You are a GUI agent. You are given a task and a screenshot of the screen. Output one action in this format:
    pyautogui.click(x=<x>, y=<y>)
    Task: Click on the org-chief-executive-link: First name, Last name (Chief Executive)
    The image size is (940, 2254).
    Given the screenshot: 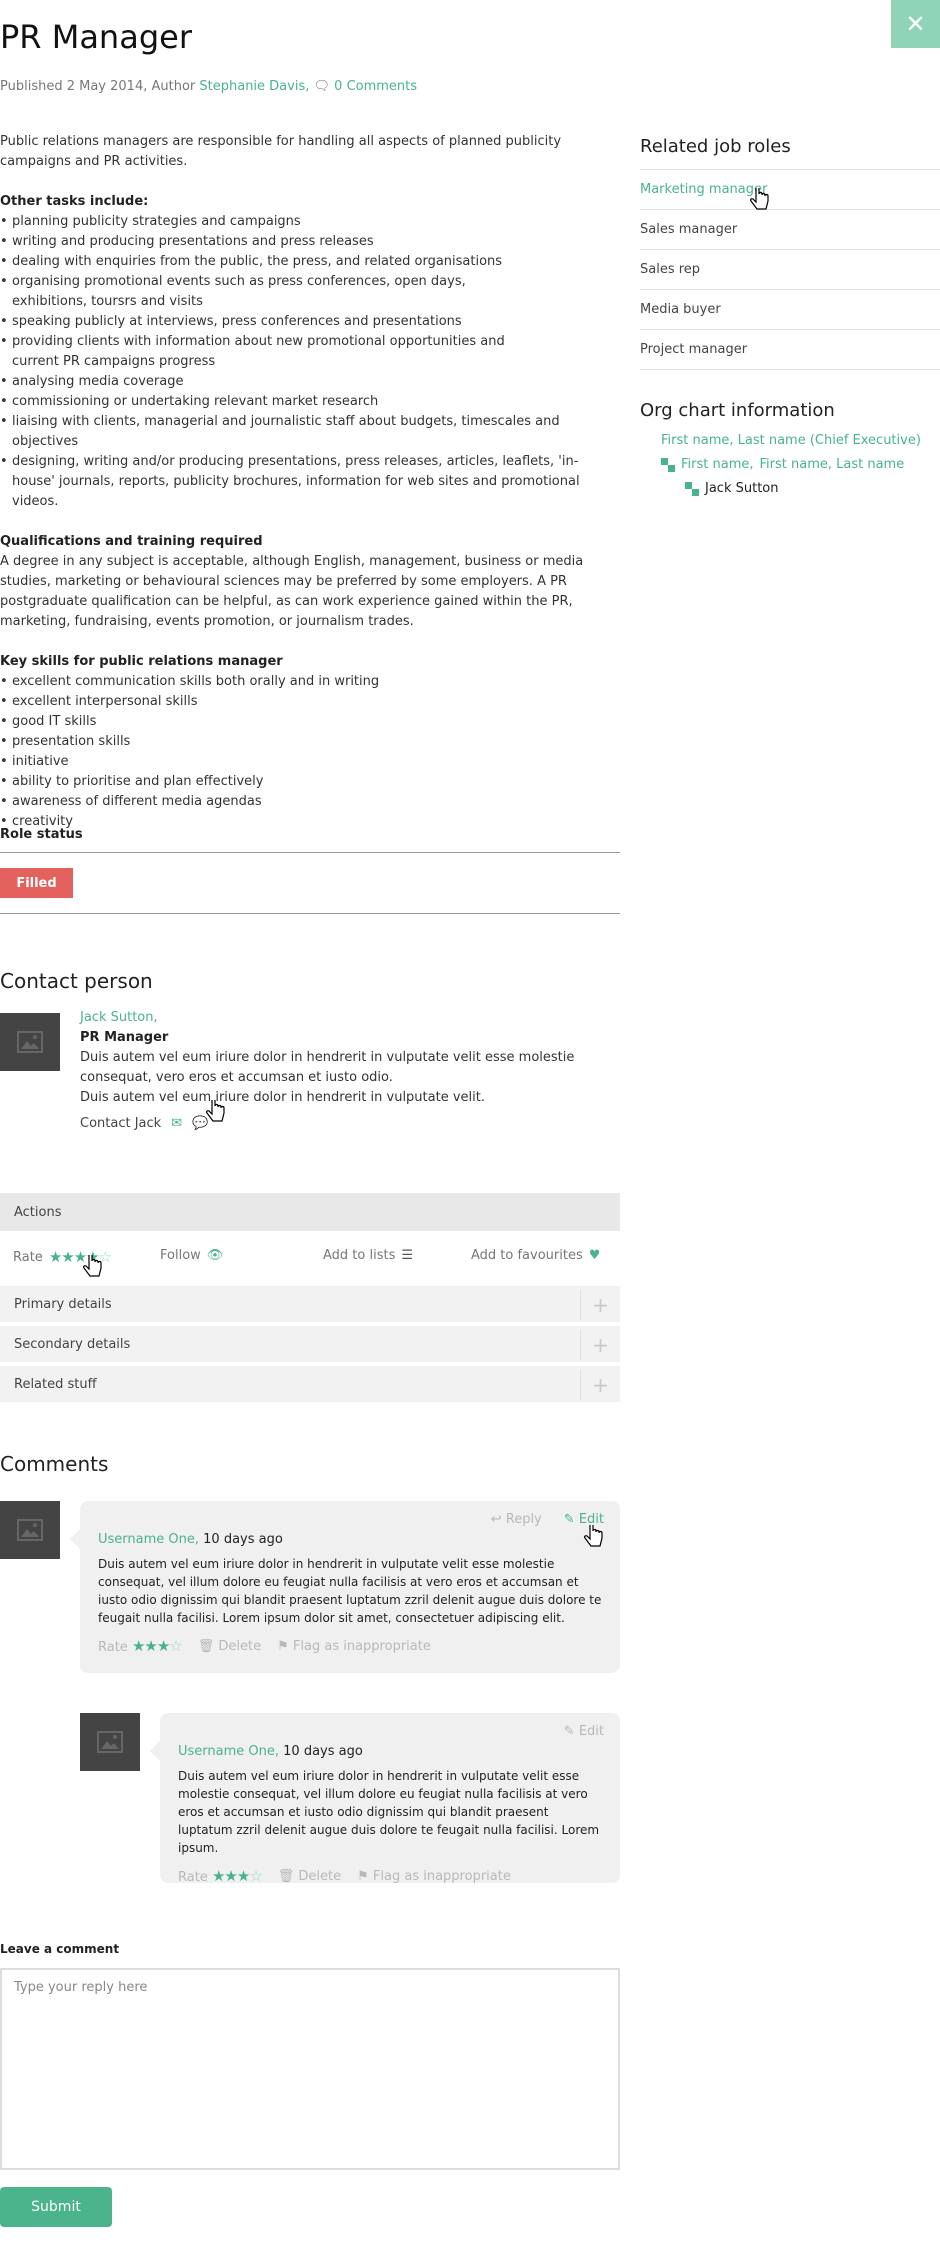 What is the action you would take?
    pyautogui.click(x=791, y=440)
    